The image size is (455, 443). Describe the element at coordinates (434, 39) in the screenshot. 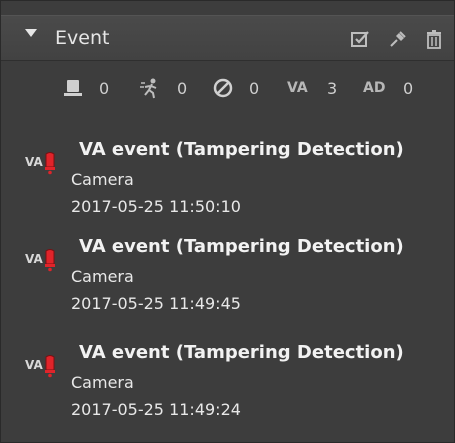

I see `trash-icon` at that location.